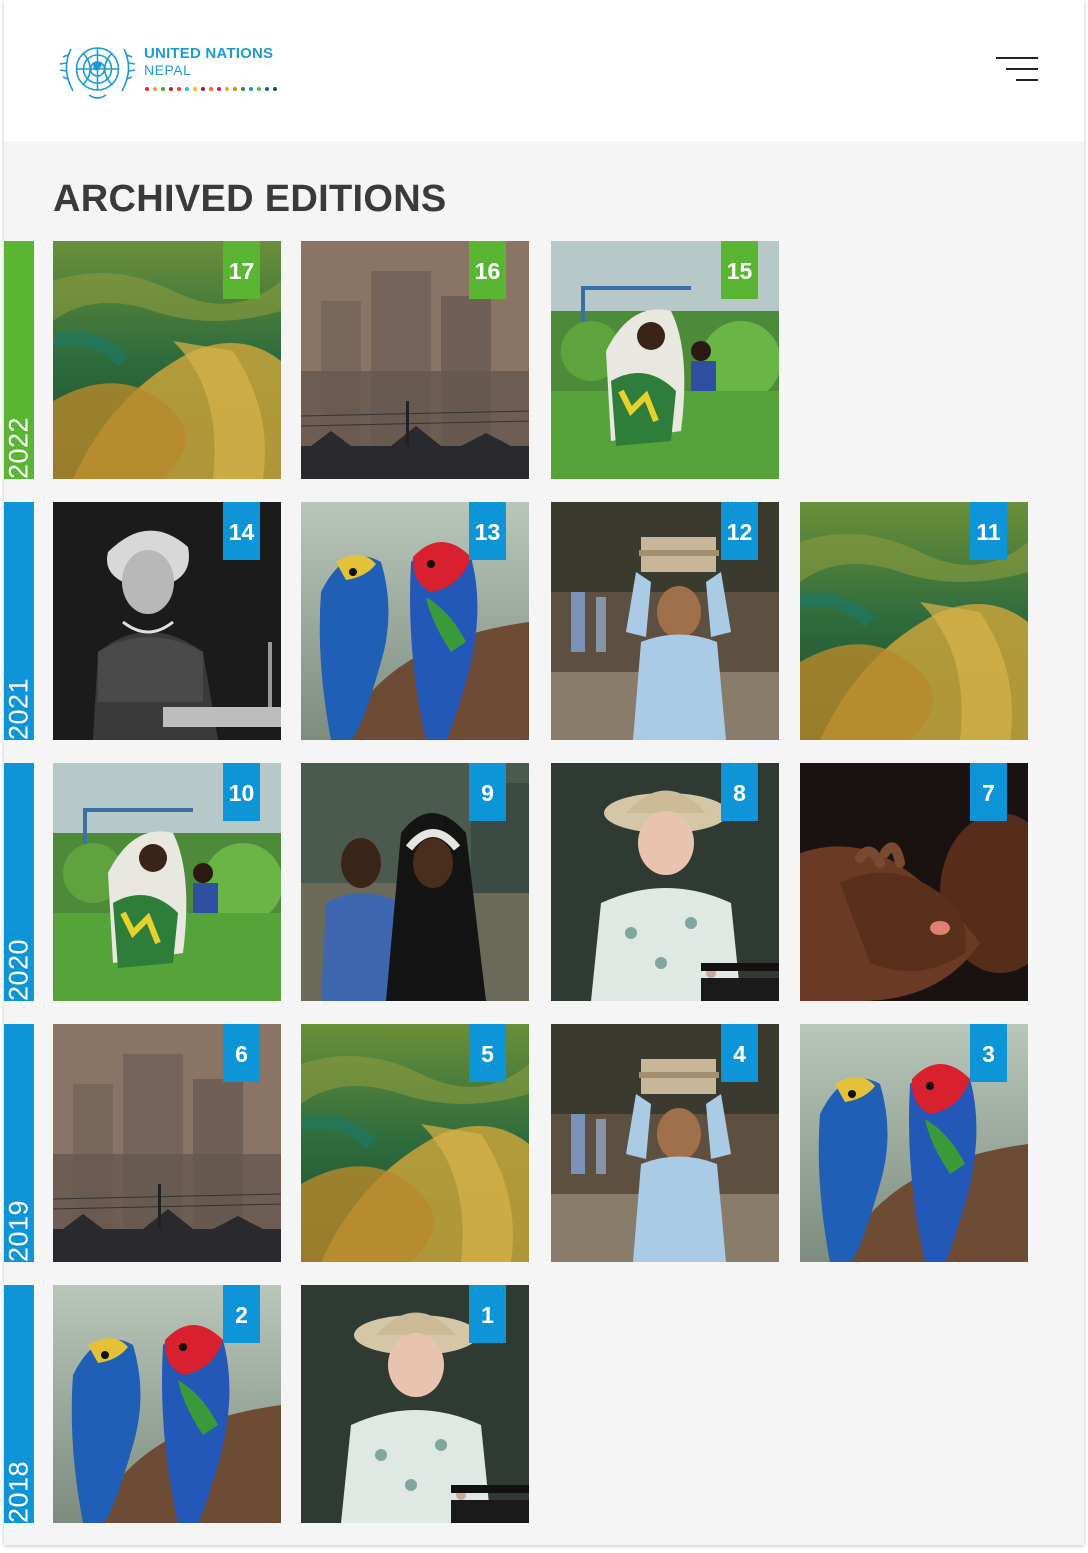  What do you see at coordinates (19, 882) in the screenshot?
I see `year-label-bar: 2020` at bounding box center [19, 882].